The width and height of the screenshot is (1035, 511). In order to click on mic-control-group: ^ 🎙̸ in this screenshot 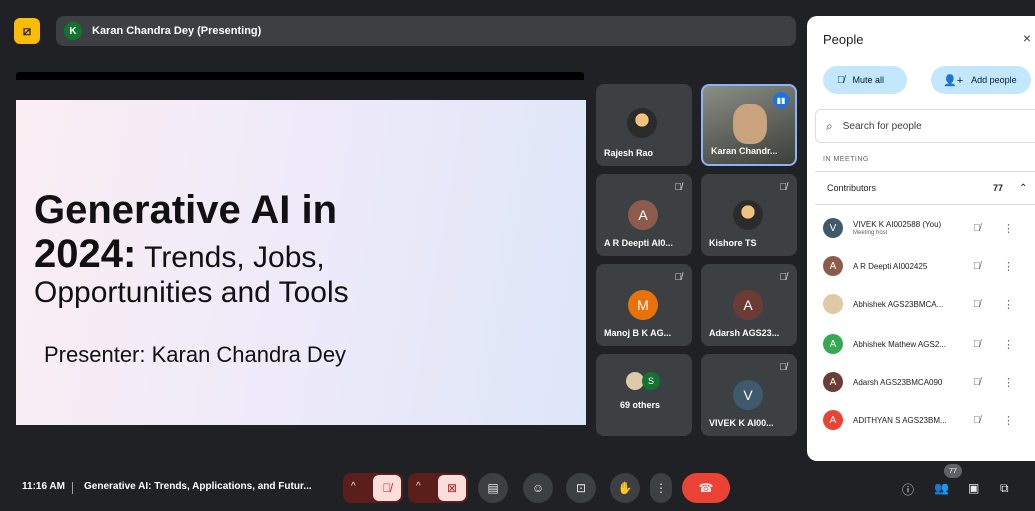, I will do `click(373, 488)`.